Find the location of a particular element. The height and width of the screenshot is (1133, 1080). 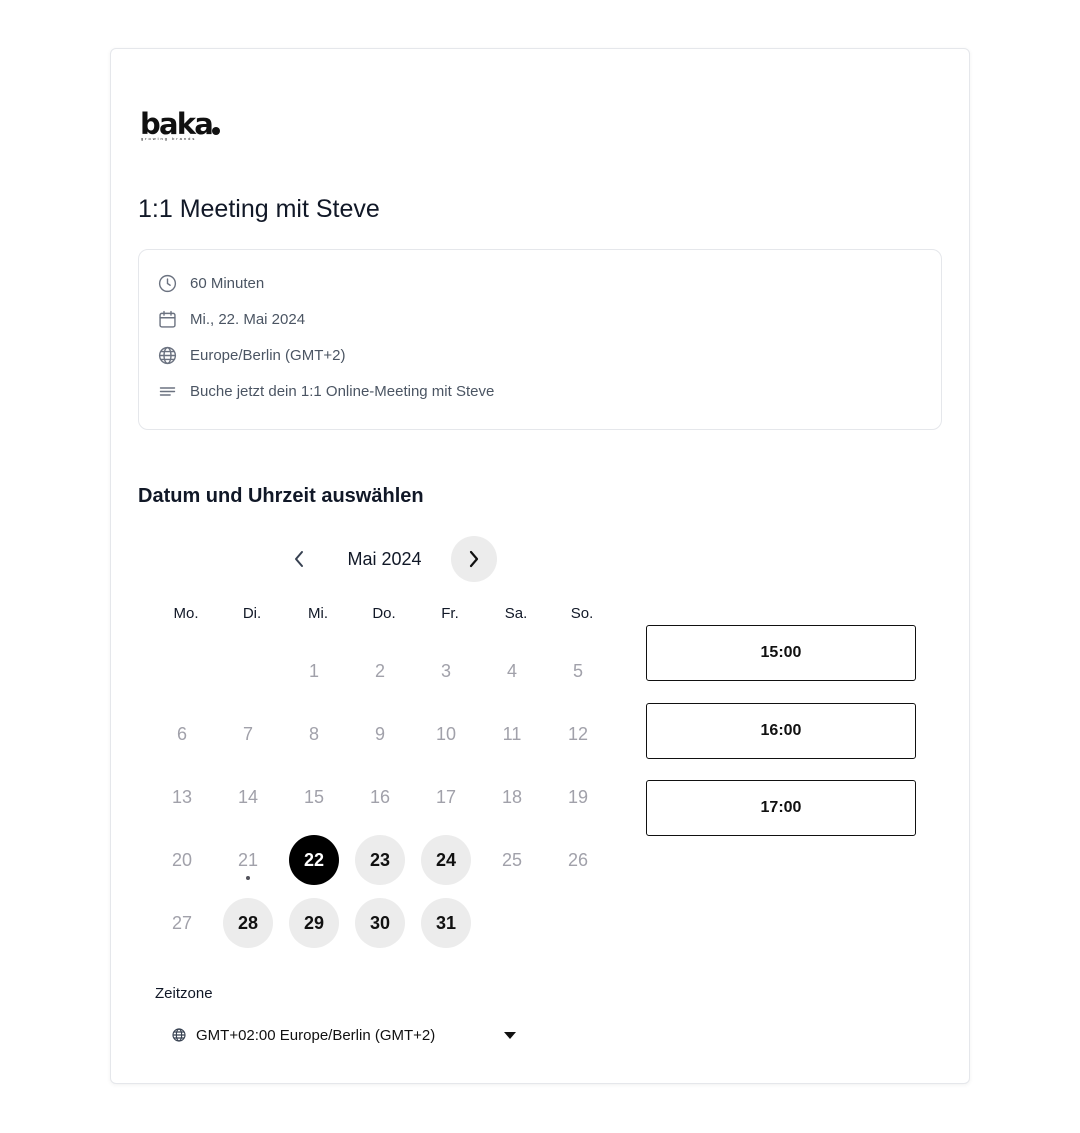

calendar-day: 14 is located at coordinates (248, 796).